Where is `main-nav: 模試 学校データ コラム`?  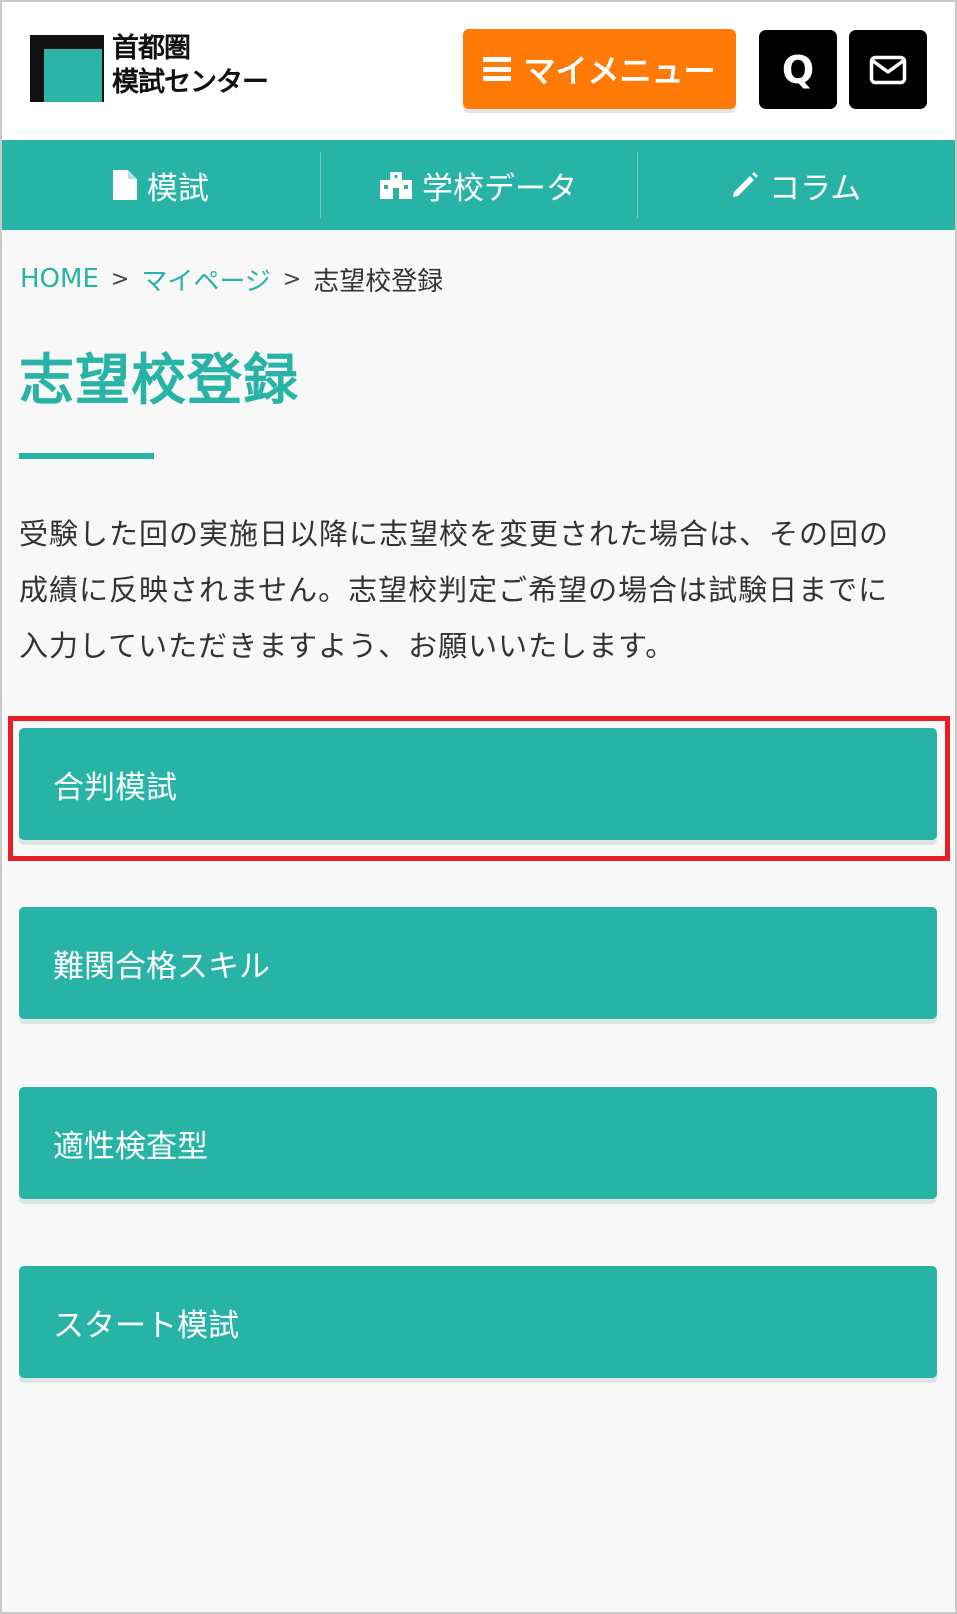
main-nav: 模試 学校データ コラム is located at coordinates (478, 185).